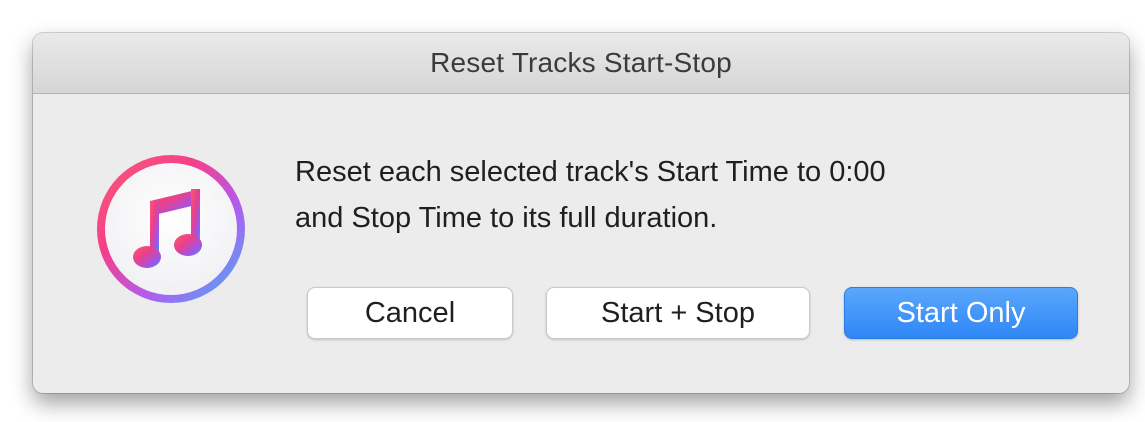 This screenshot has width=1145, height=422. What do you see at coordinates (171, 229) in the screenshot?
I see `itunes-icon` at bounding box center [171, 229].